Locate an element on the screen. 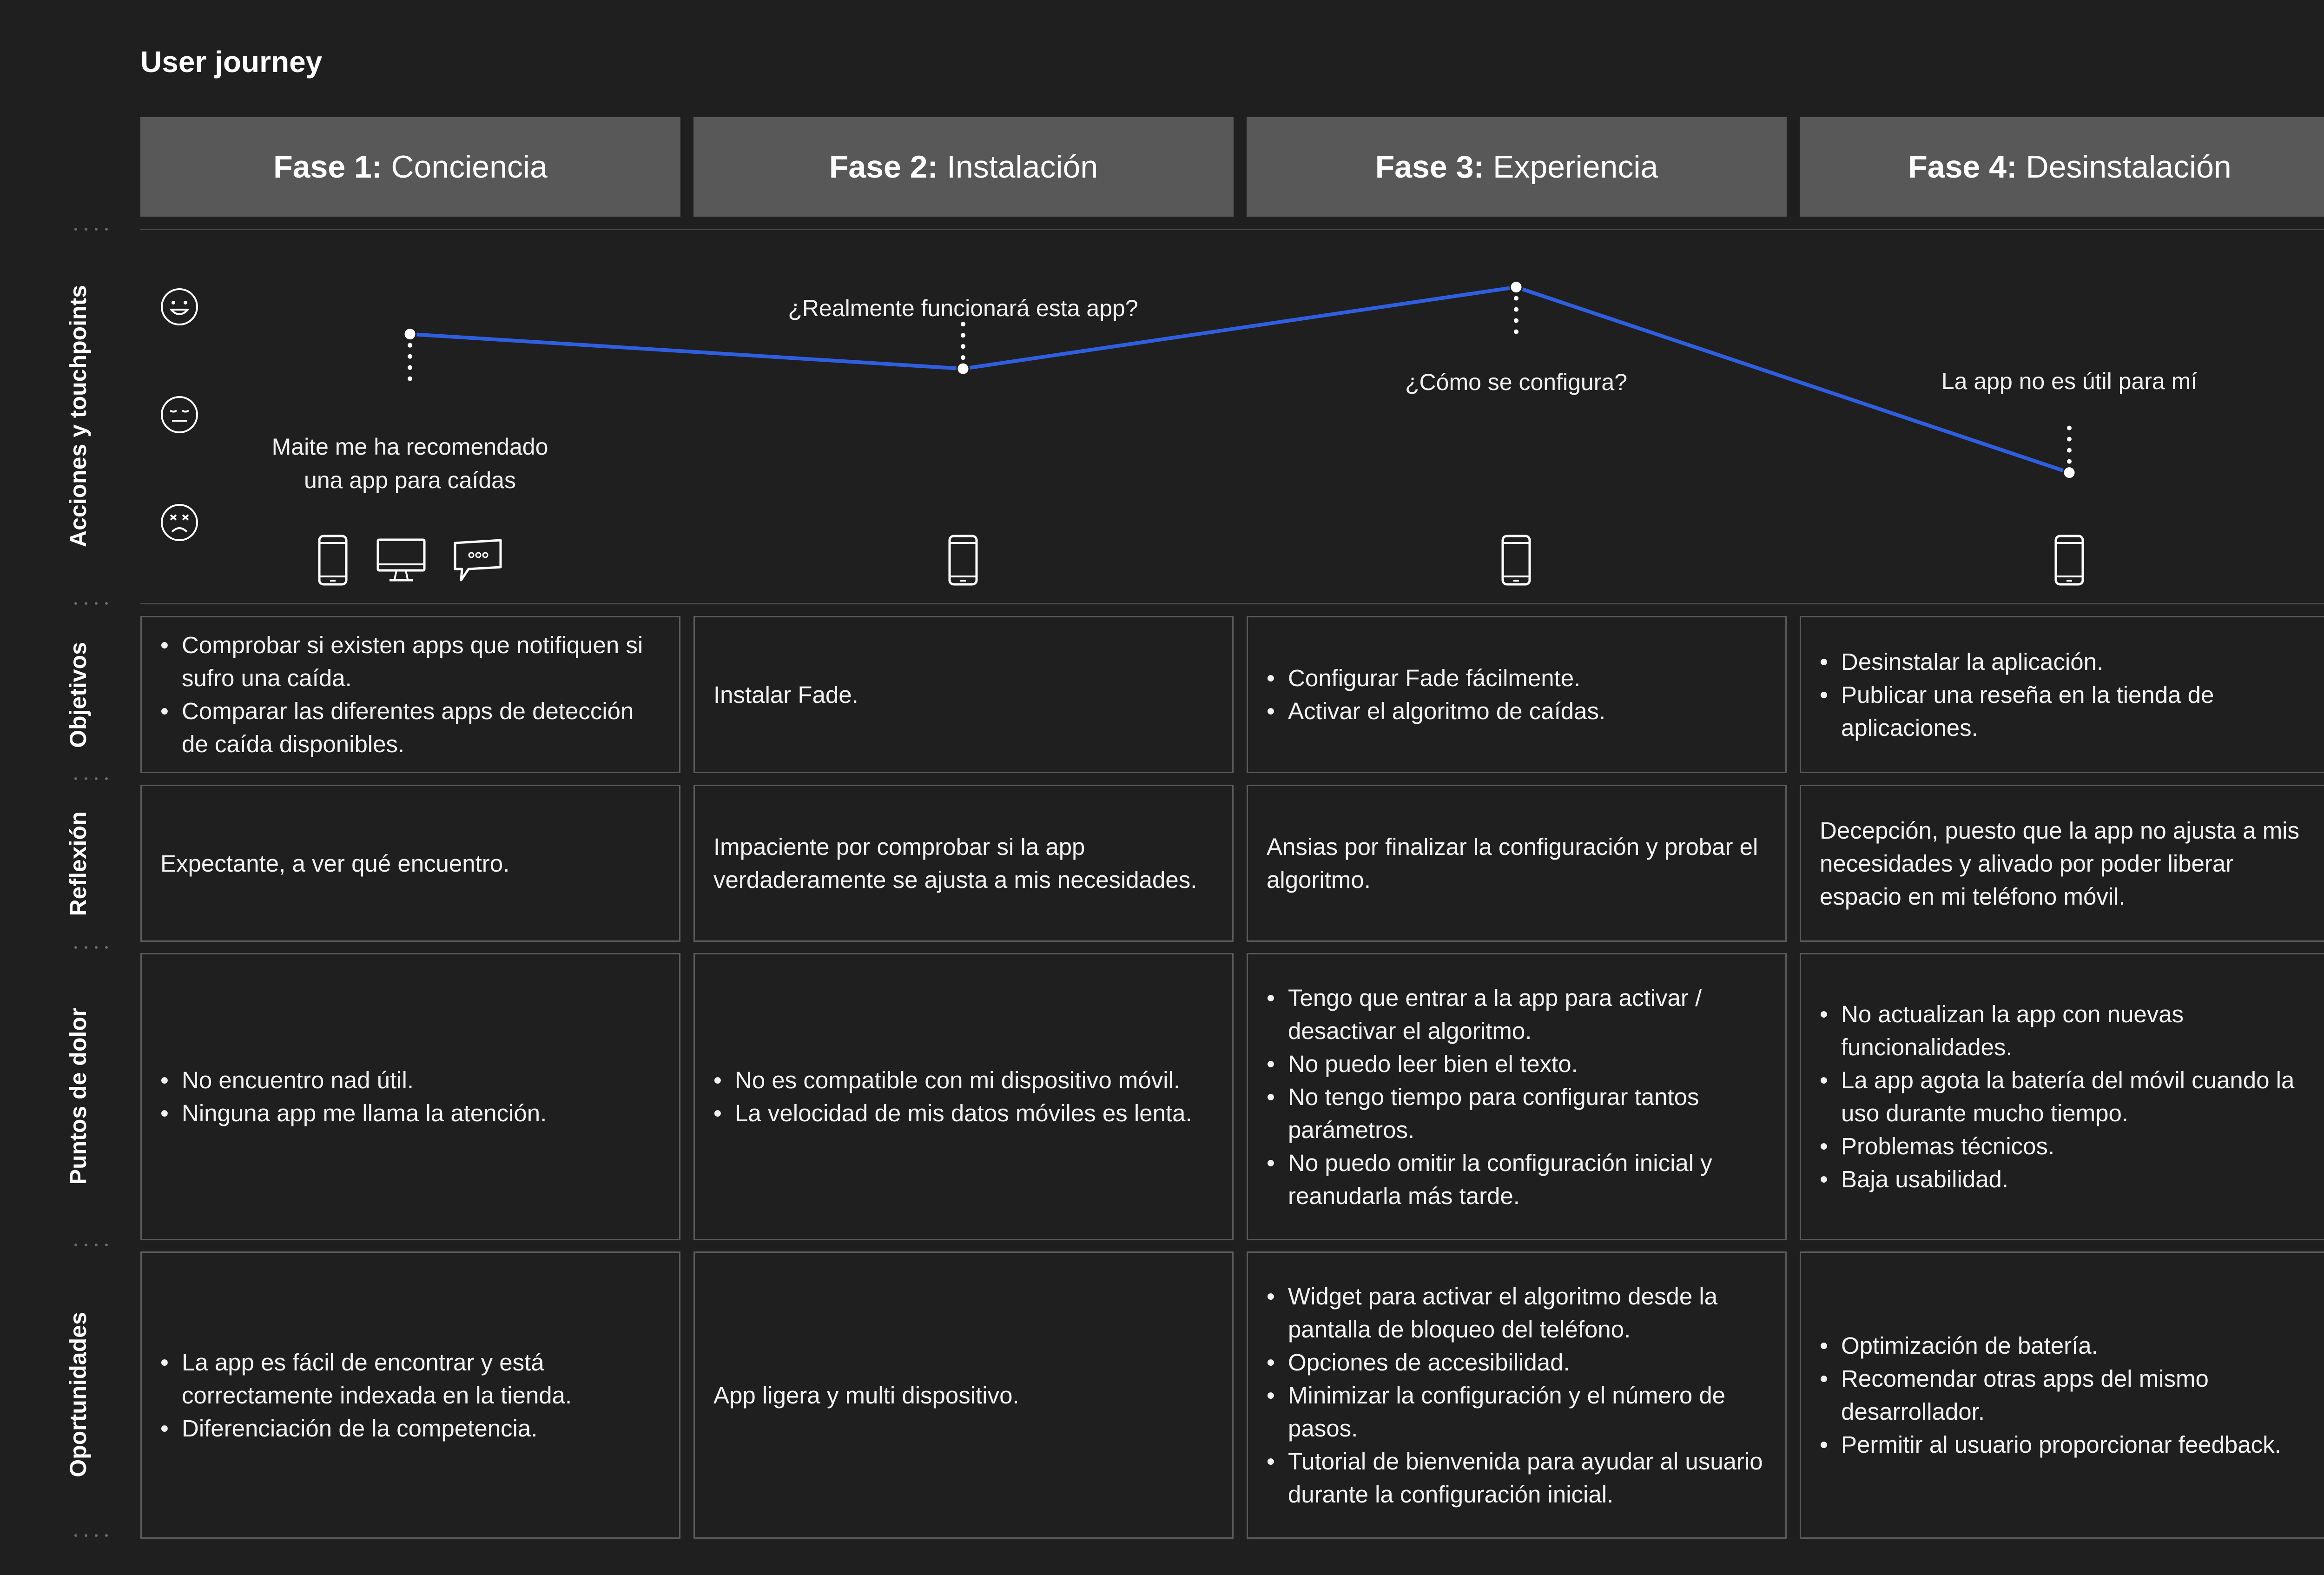 The image size is (2324, 1575). cell-text: Instalar Fade. is located at coordinates (785, 694).